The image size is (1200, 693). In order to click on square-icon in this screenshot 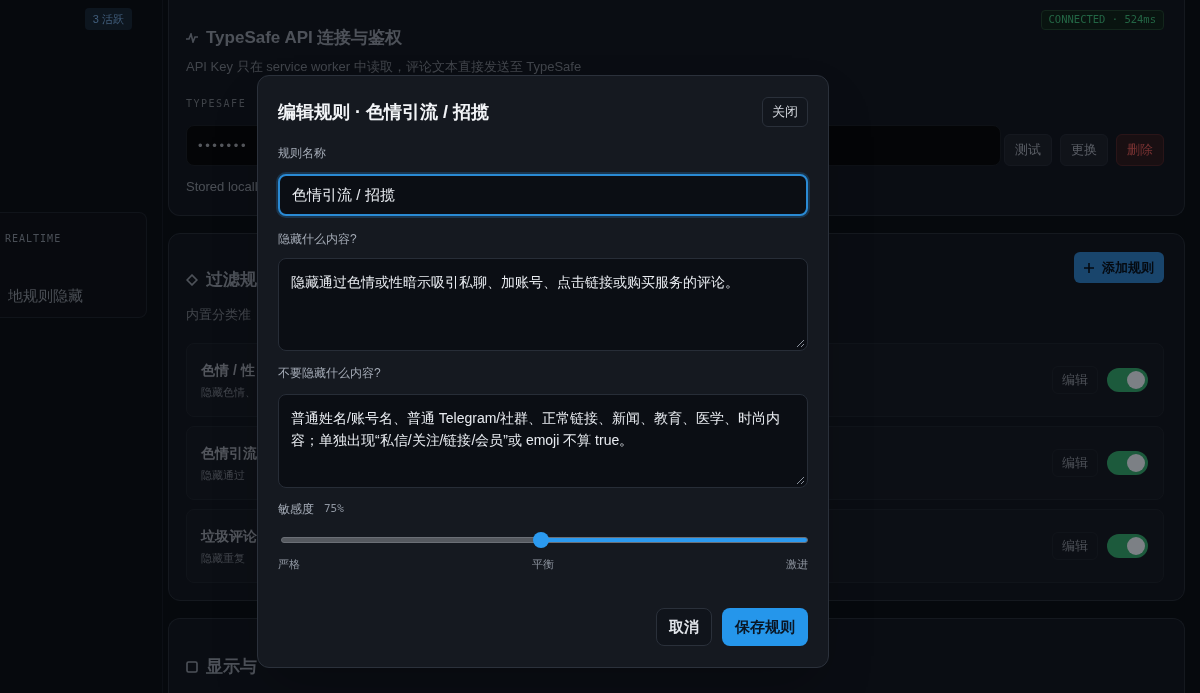, I will do `click(192, 667)`.